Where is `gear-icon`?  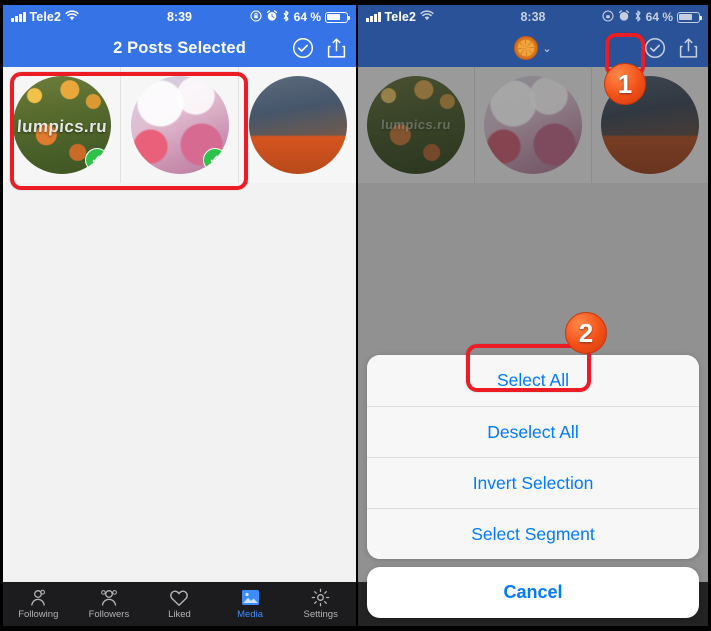 gear-icon is located at coordinates (320, 597).